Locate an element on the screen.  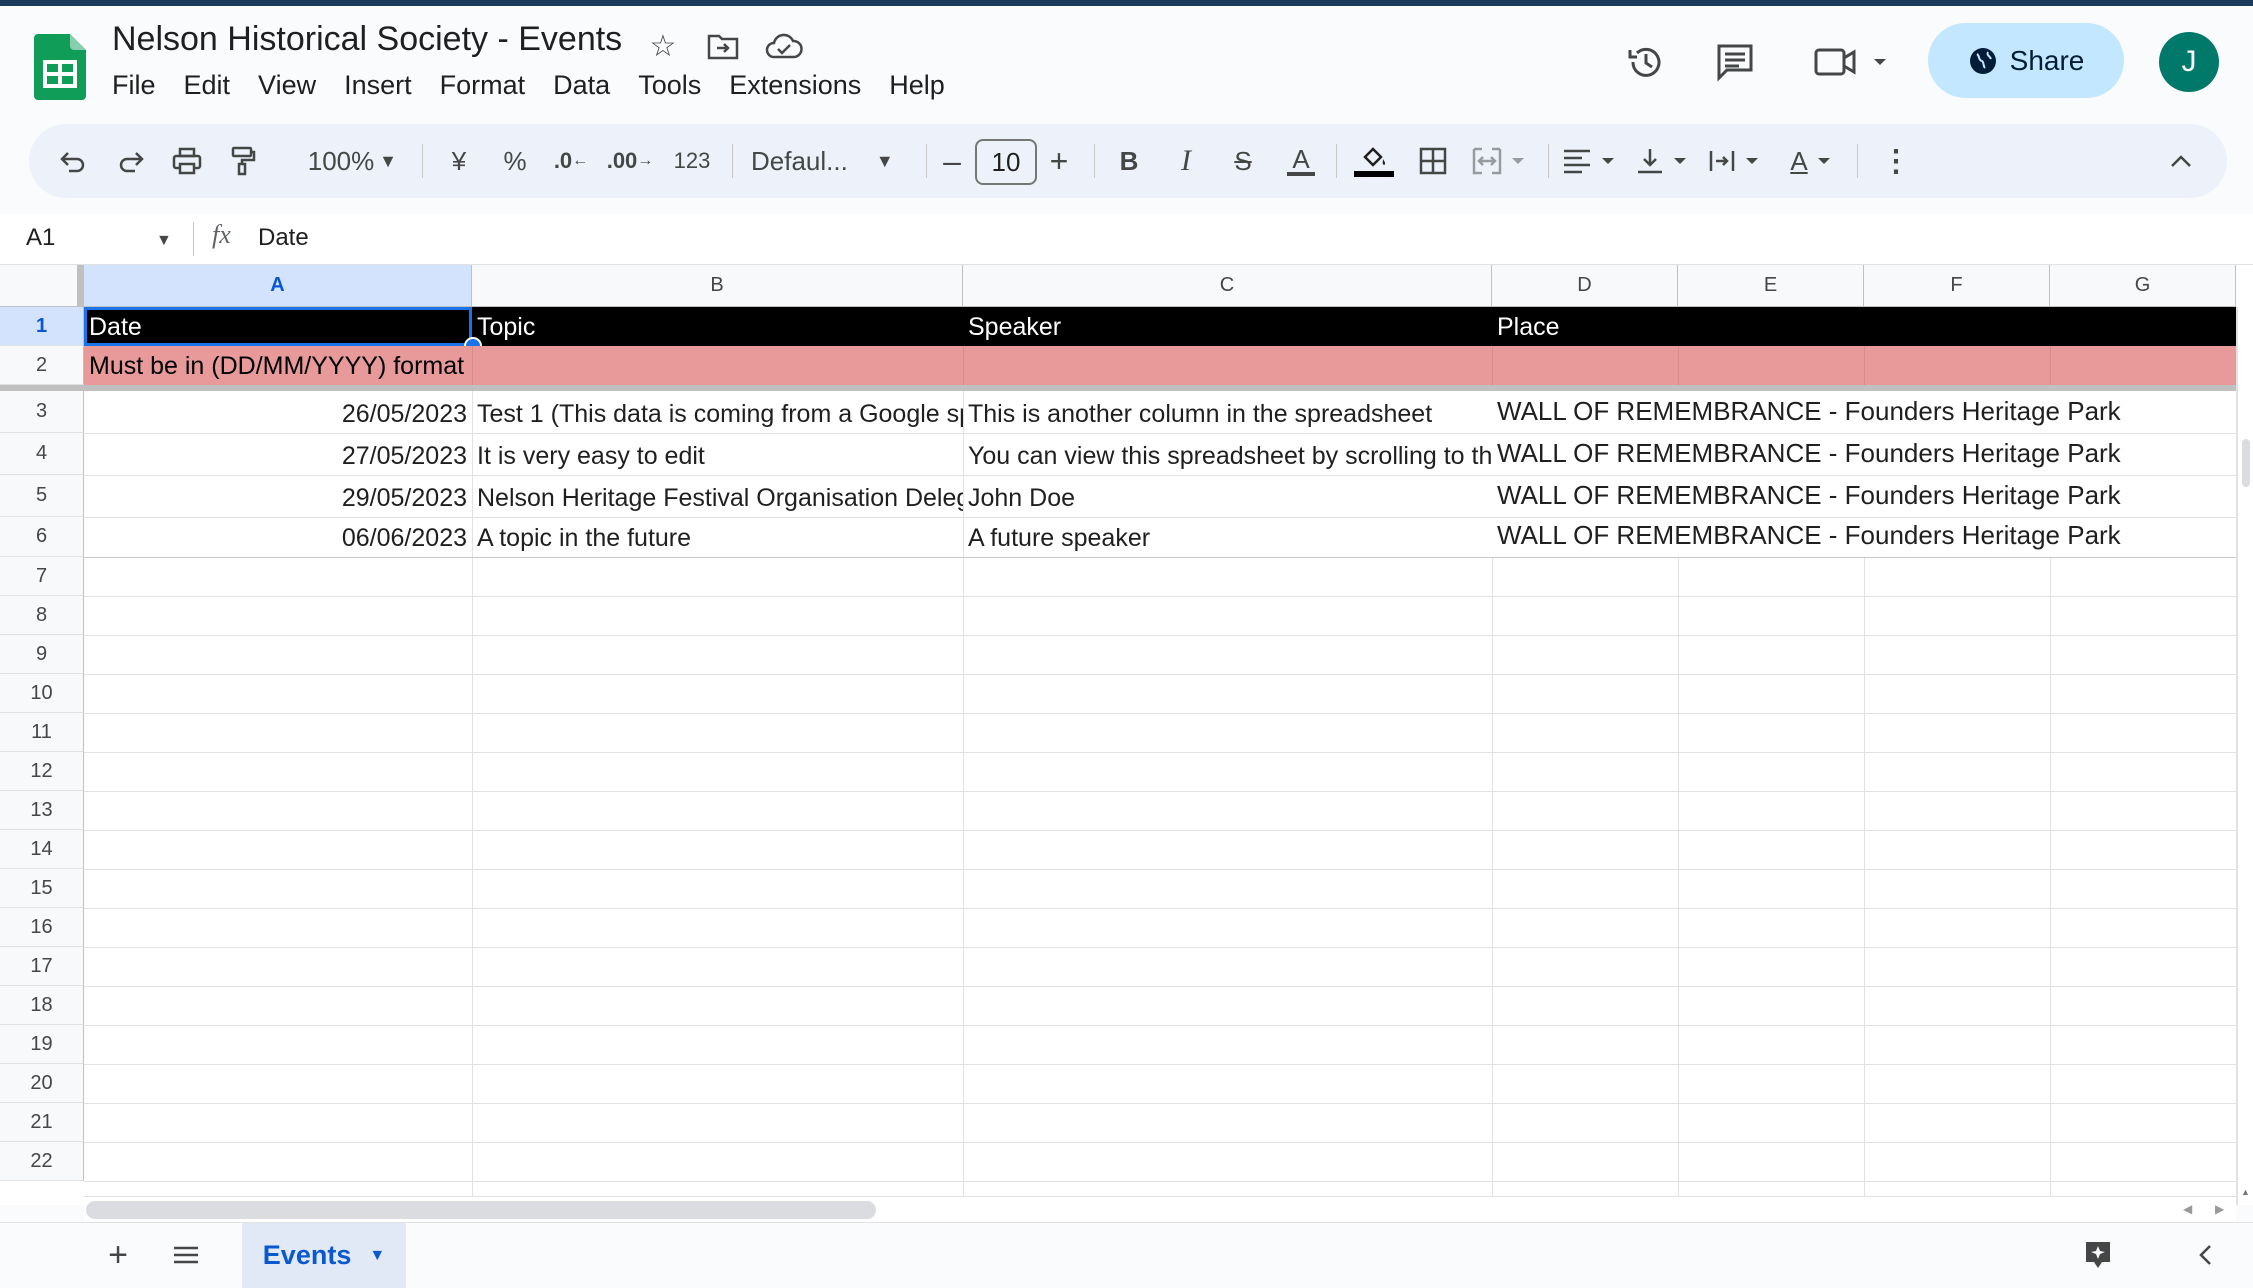
font-select: Defaul... ▼ is located at coordinates (830, 161).